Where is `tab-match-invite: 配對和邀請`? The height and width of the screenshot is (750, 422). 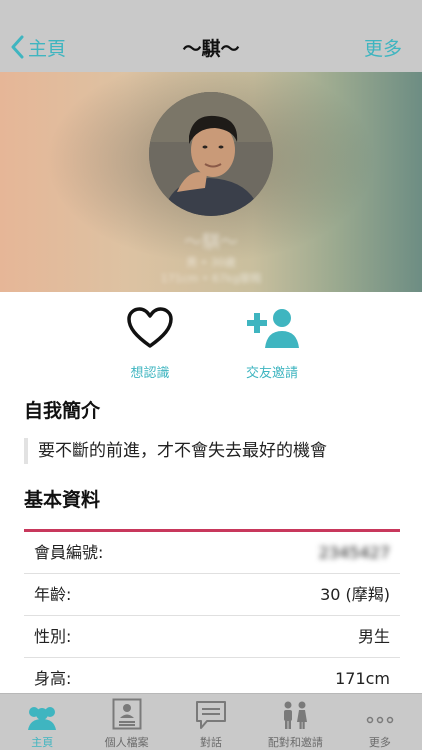 tab-match-invite: 配對和邀請 is located at coordinates (295, 722).